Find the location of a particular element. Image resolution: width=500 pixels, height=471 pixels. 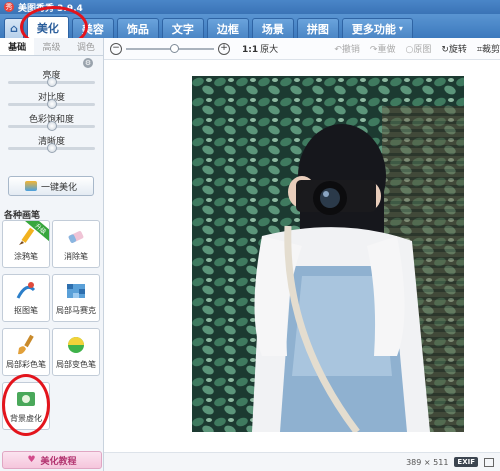

status-bar: 389 × 511 EXIF is located at coordinates (302, 461).